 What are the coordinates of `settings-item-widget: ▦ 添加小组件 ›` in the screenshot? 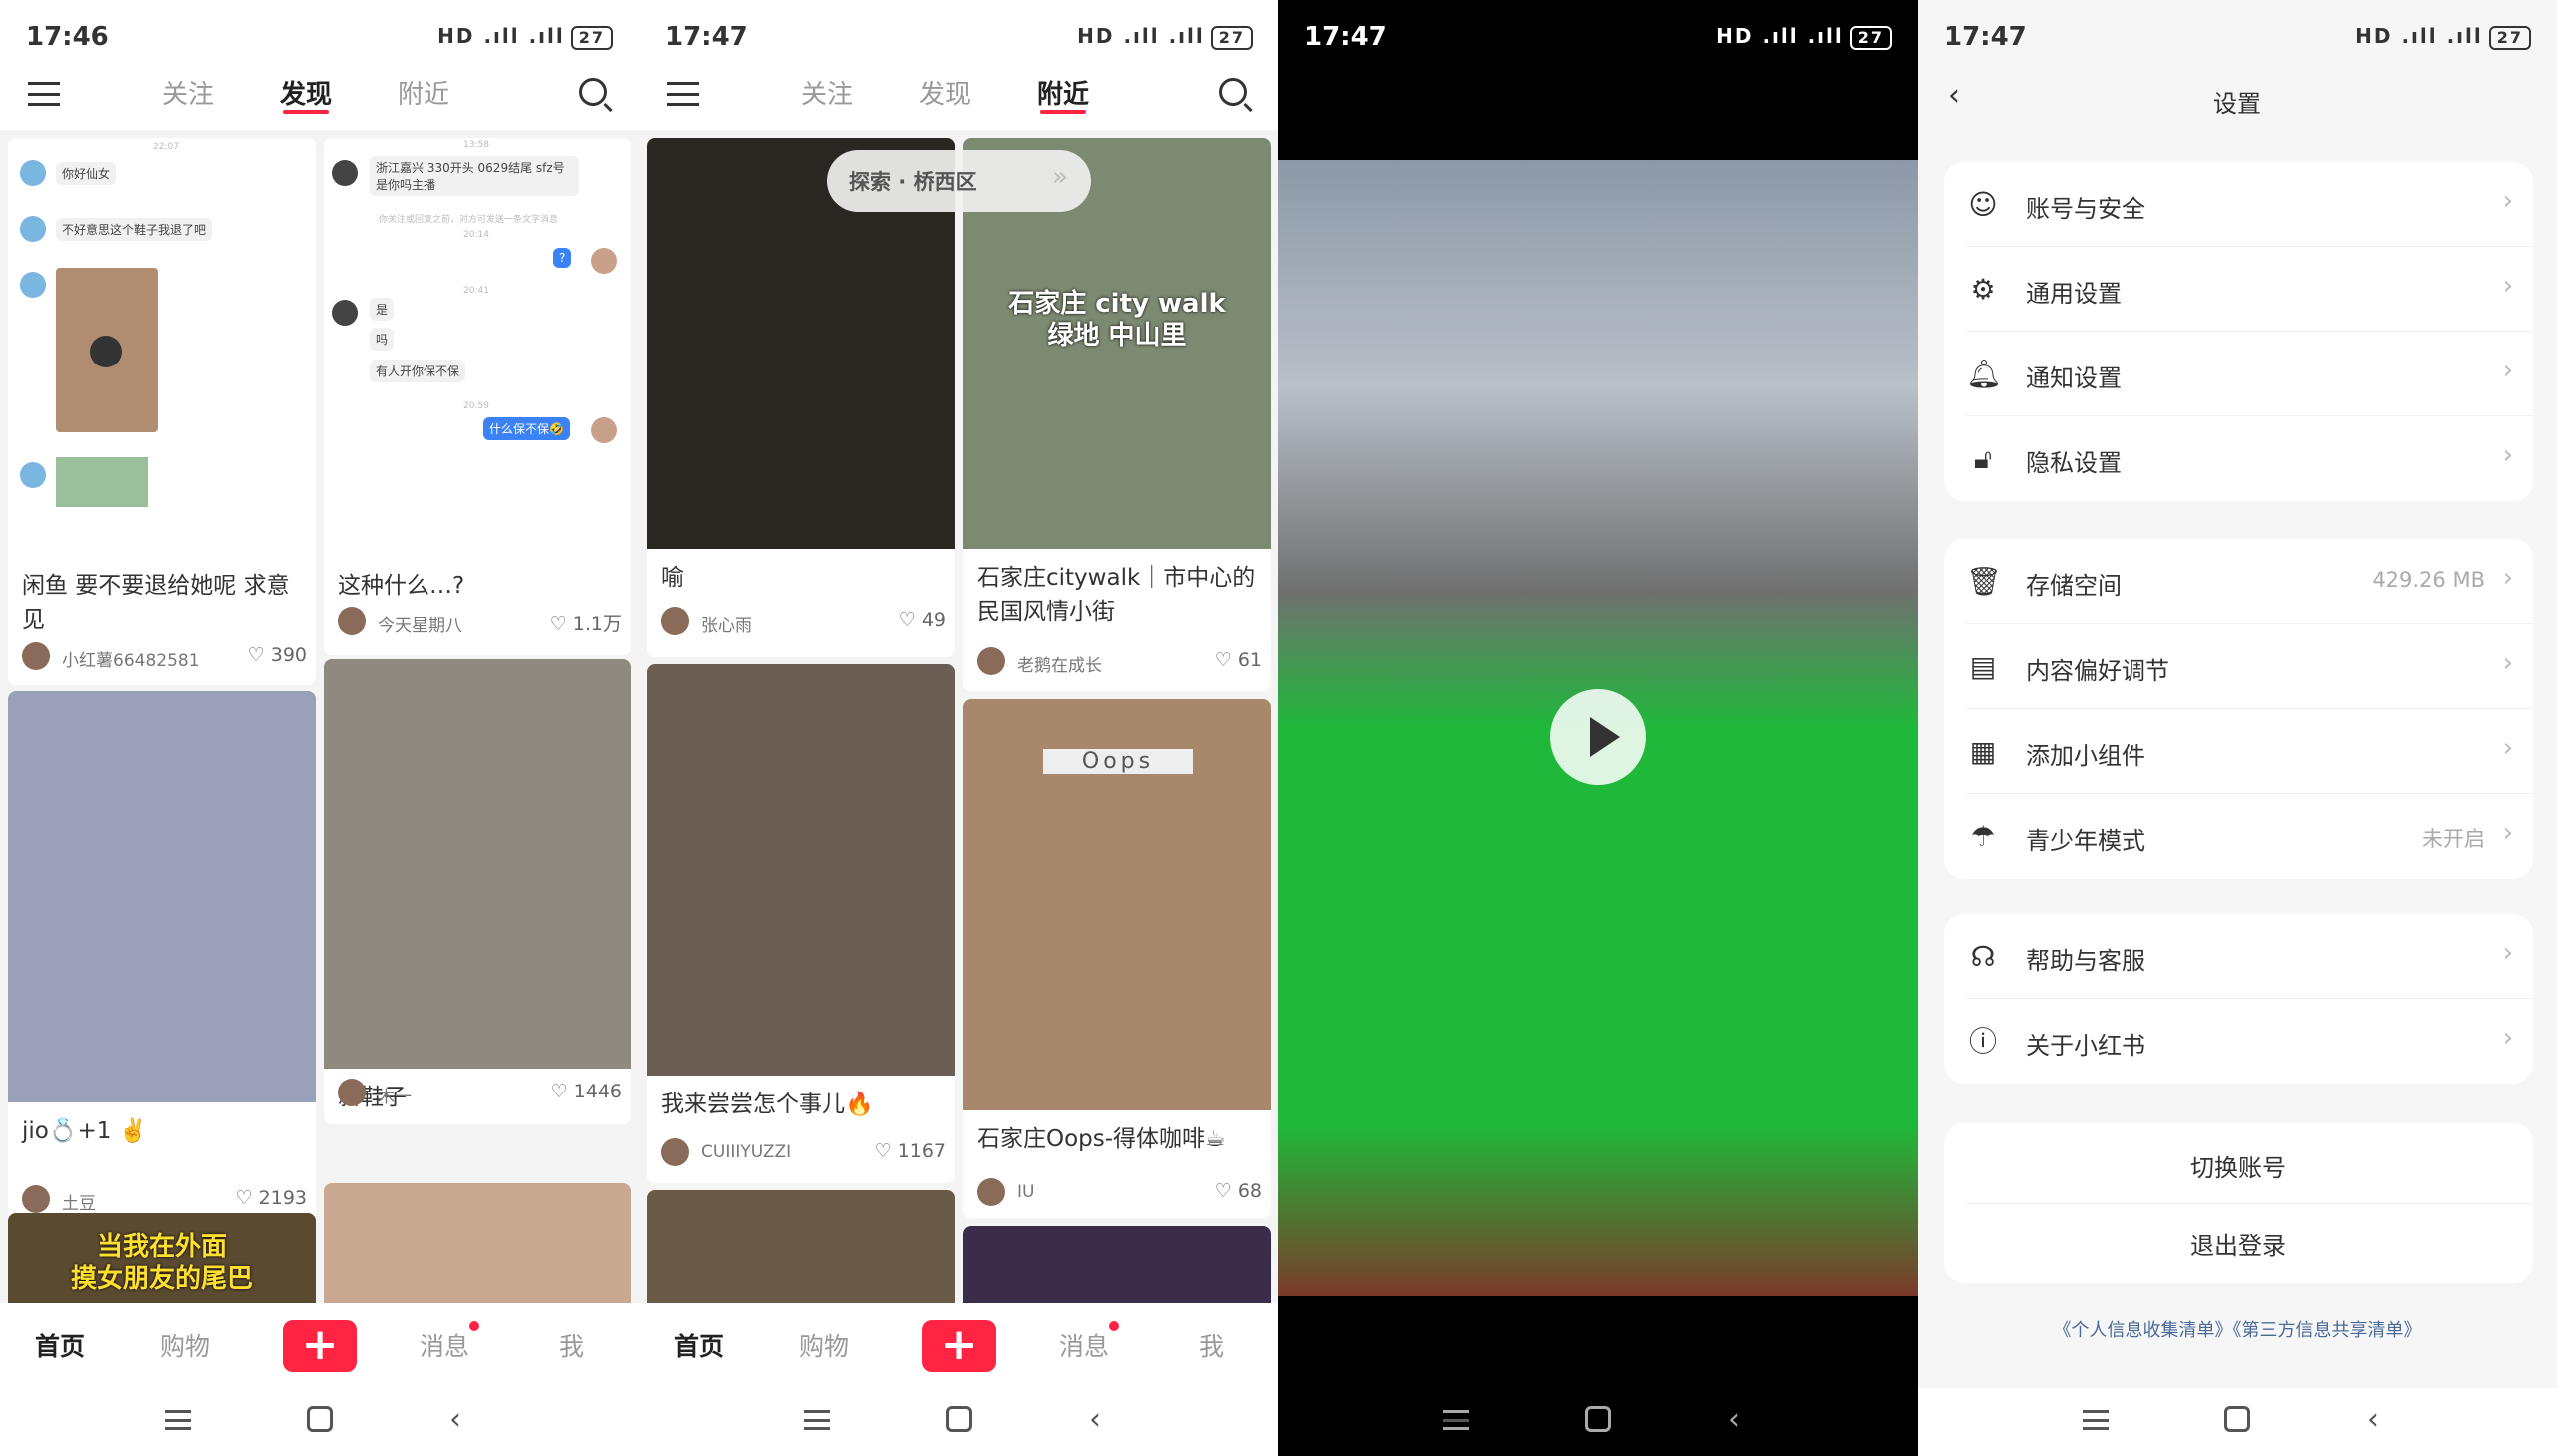 It's located at (2238, 751).